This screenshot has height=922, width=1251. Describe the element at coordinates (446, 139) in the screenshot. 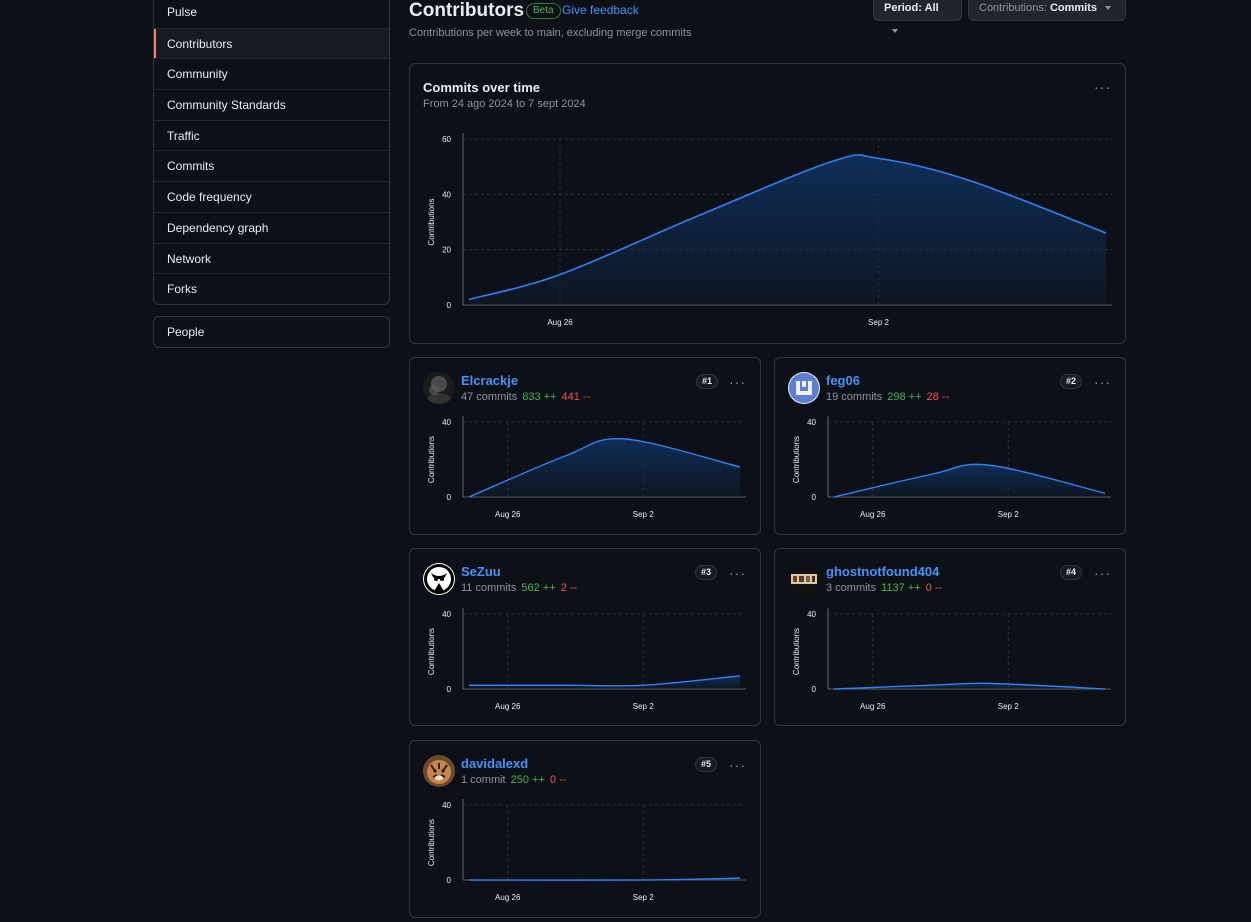

I see `y-tick-label: 60` at that location.